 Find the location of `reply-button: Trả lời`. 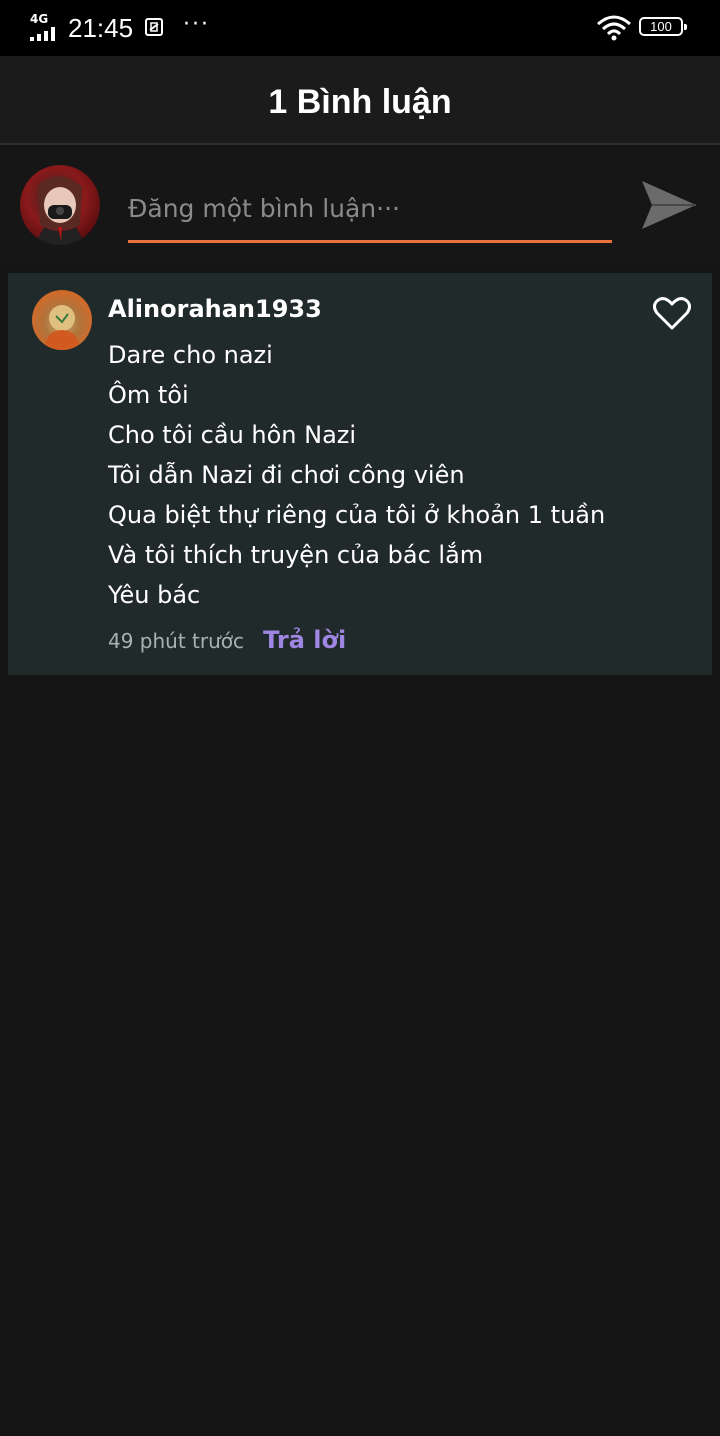

reply-button: Trả lời is located at coordinates (304, 640).